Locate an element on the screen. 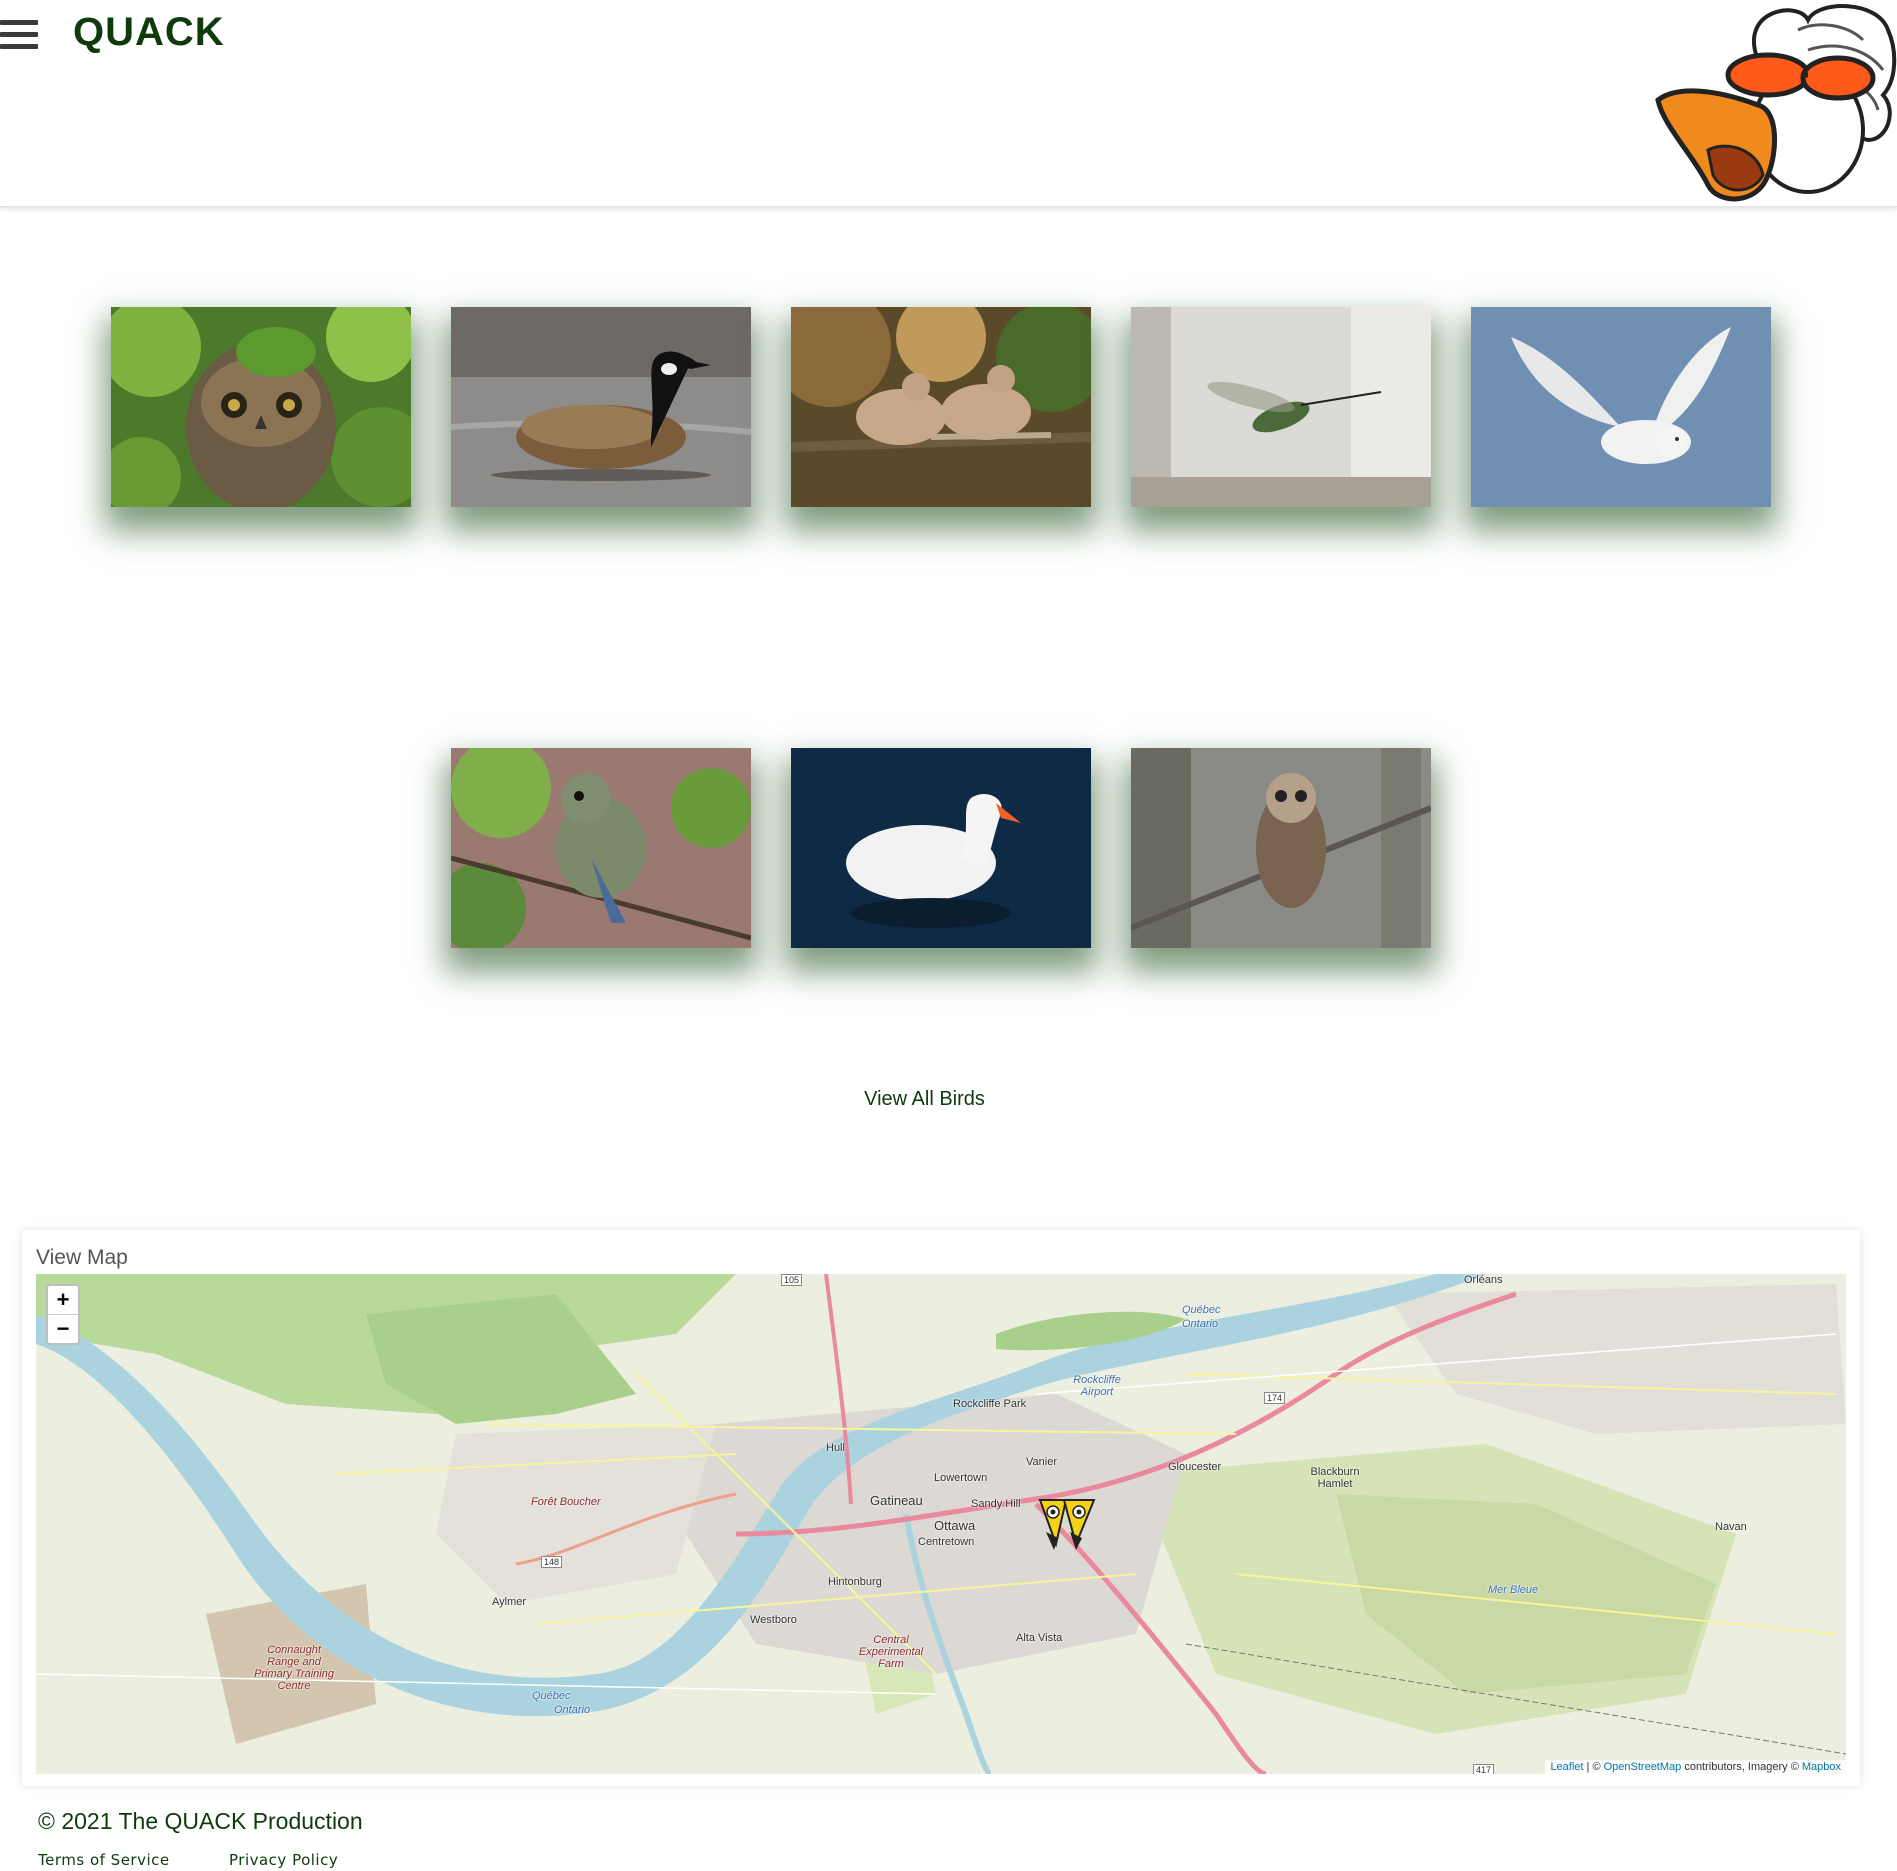  hummingbird-photo is located at coordinates (1281, 407).